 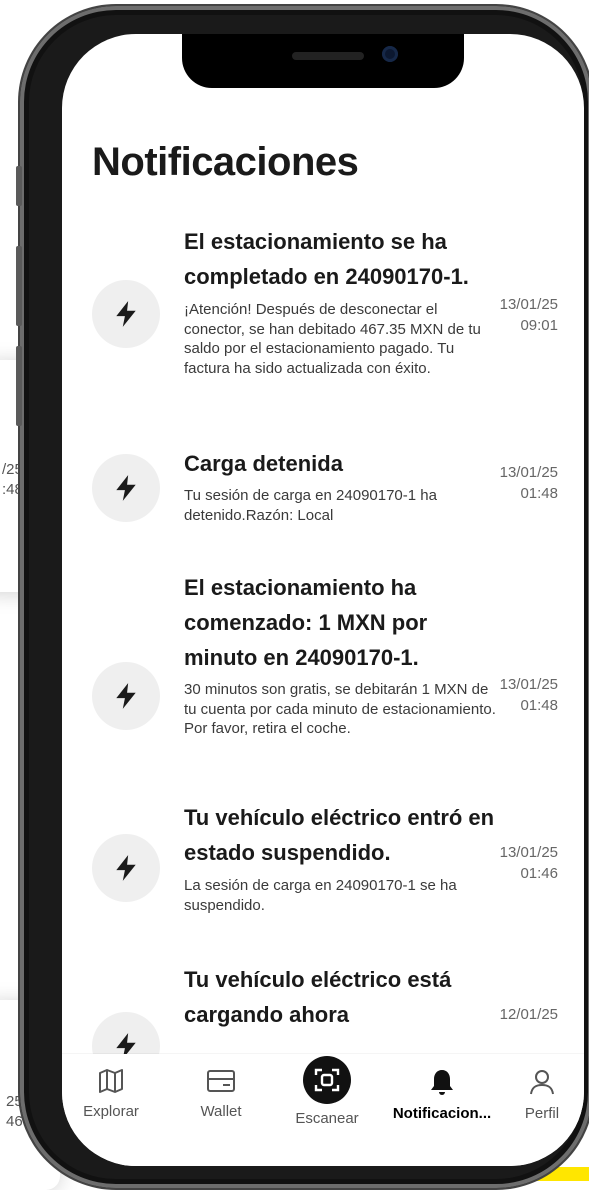 I want to click on volume-up-button, so click(x=19, y=286).